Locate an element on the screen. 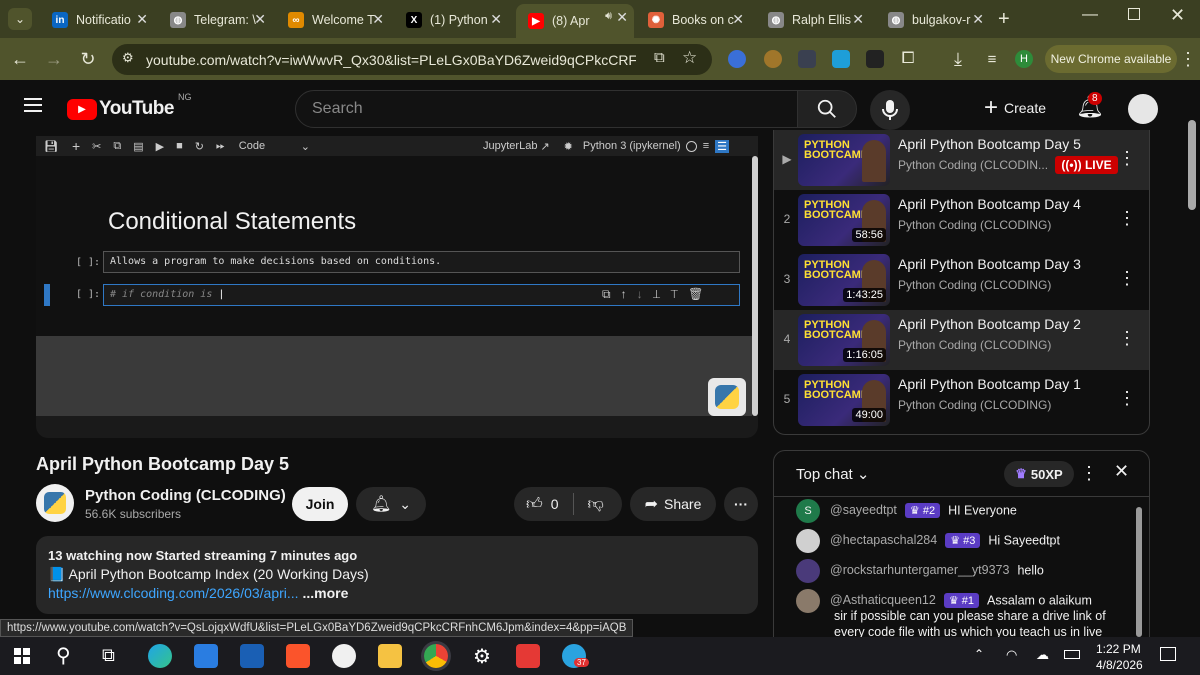 The width and height of the screenshot is (1200, 675). chevron-down-icon: ⌄ is located at coordinates (305, 146).